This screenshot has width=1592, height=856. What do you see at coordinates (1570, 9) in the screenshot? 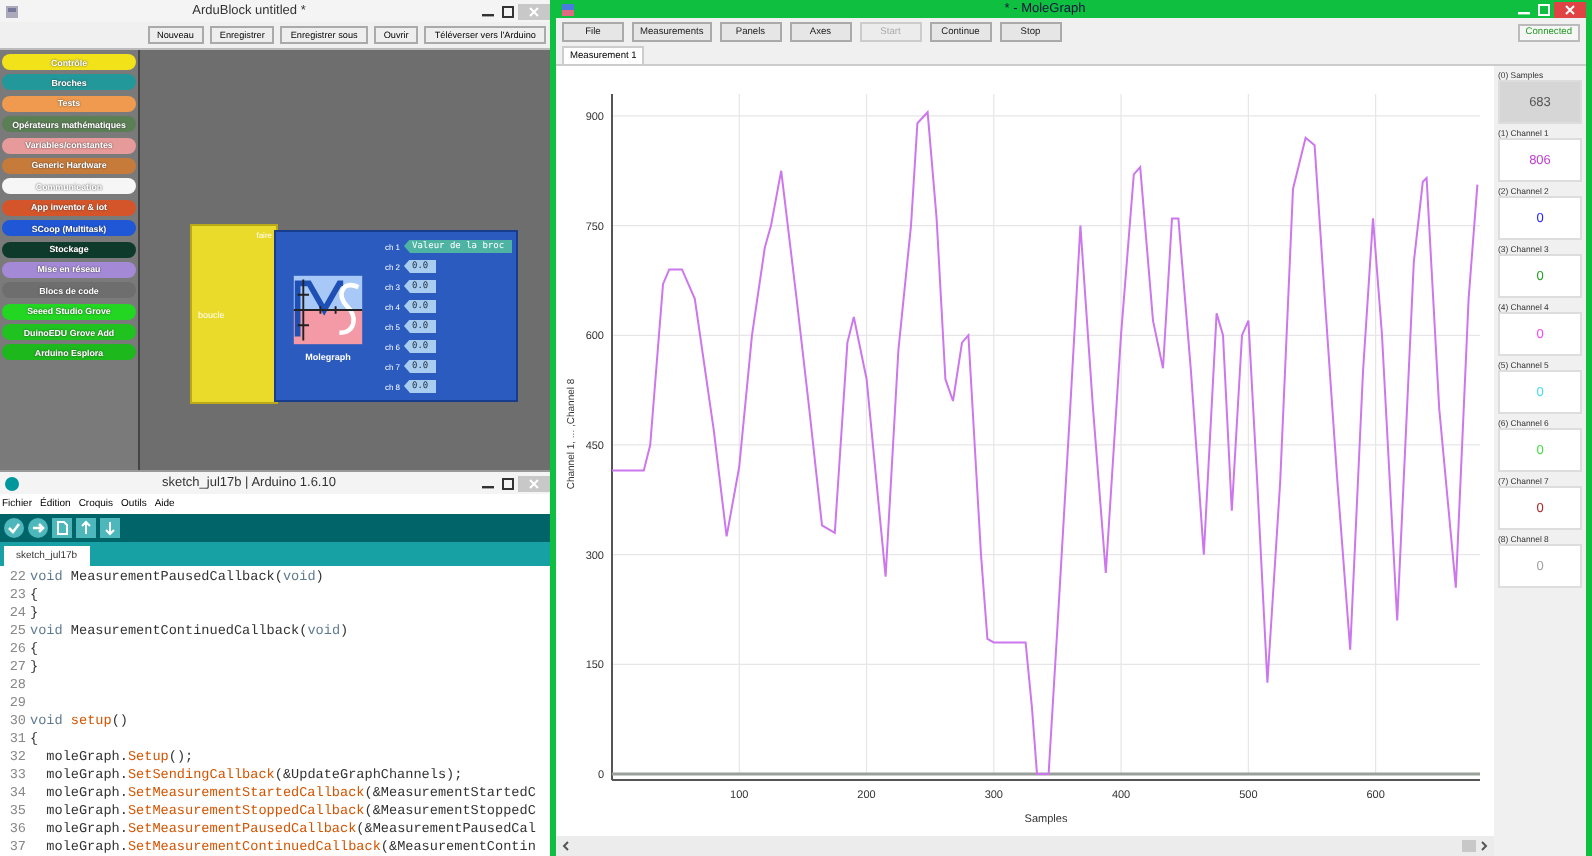
I see `close-icon` at bounding box center [1570, 9].